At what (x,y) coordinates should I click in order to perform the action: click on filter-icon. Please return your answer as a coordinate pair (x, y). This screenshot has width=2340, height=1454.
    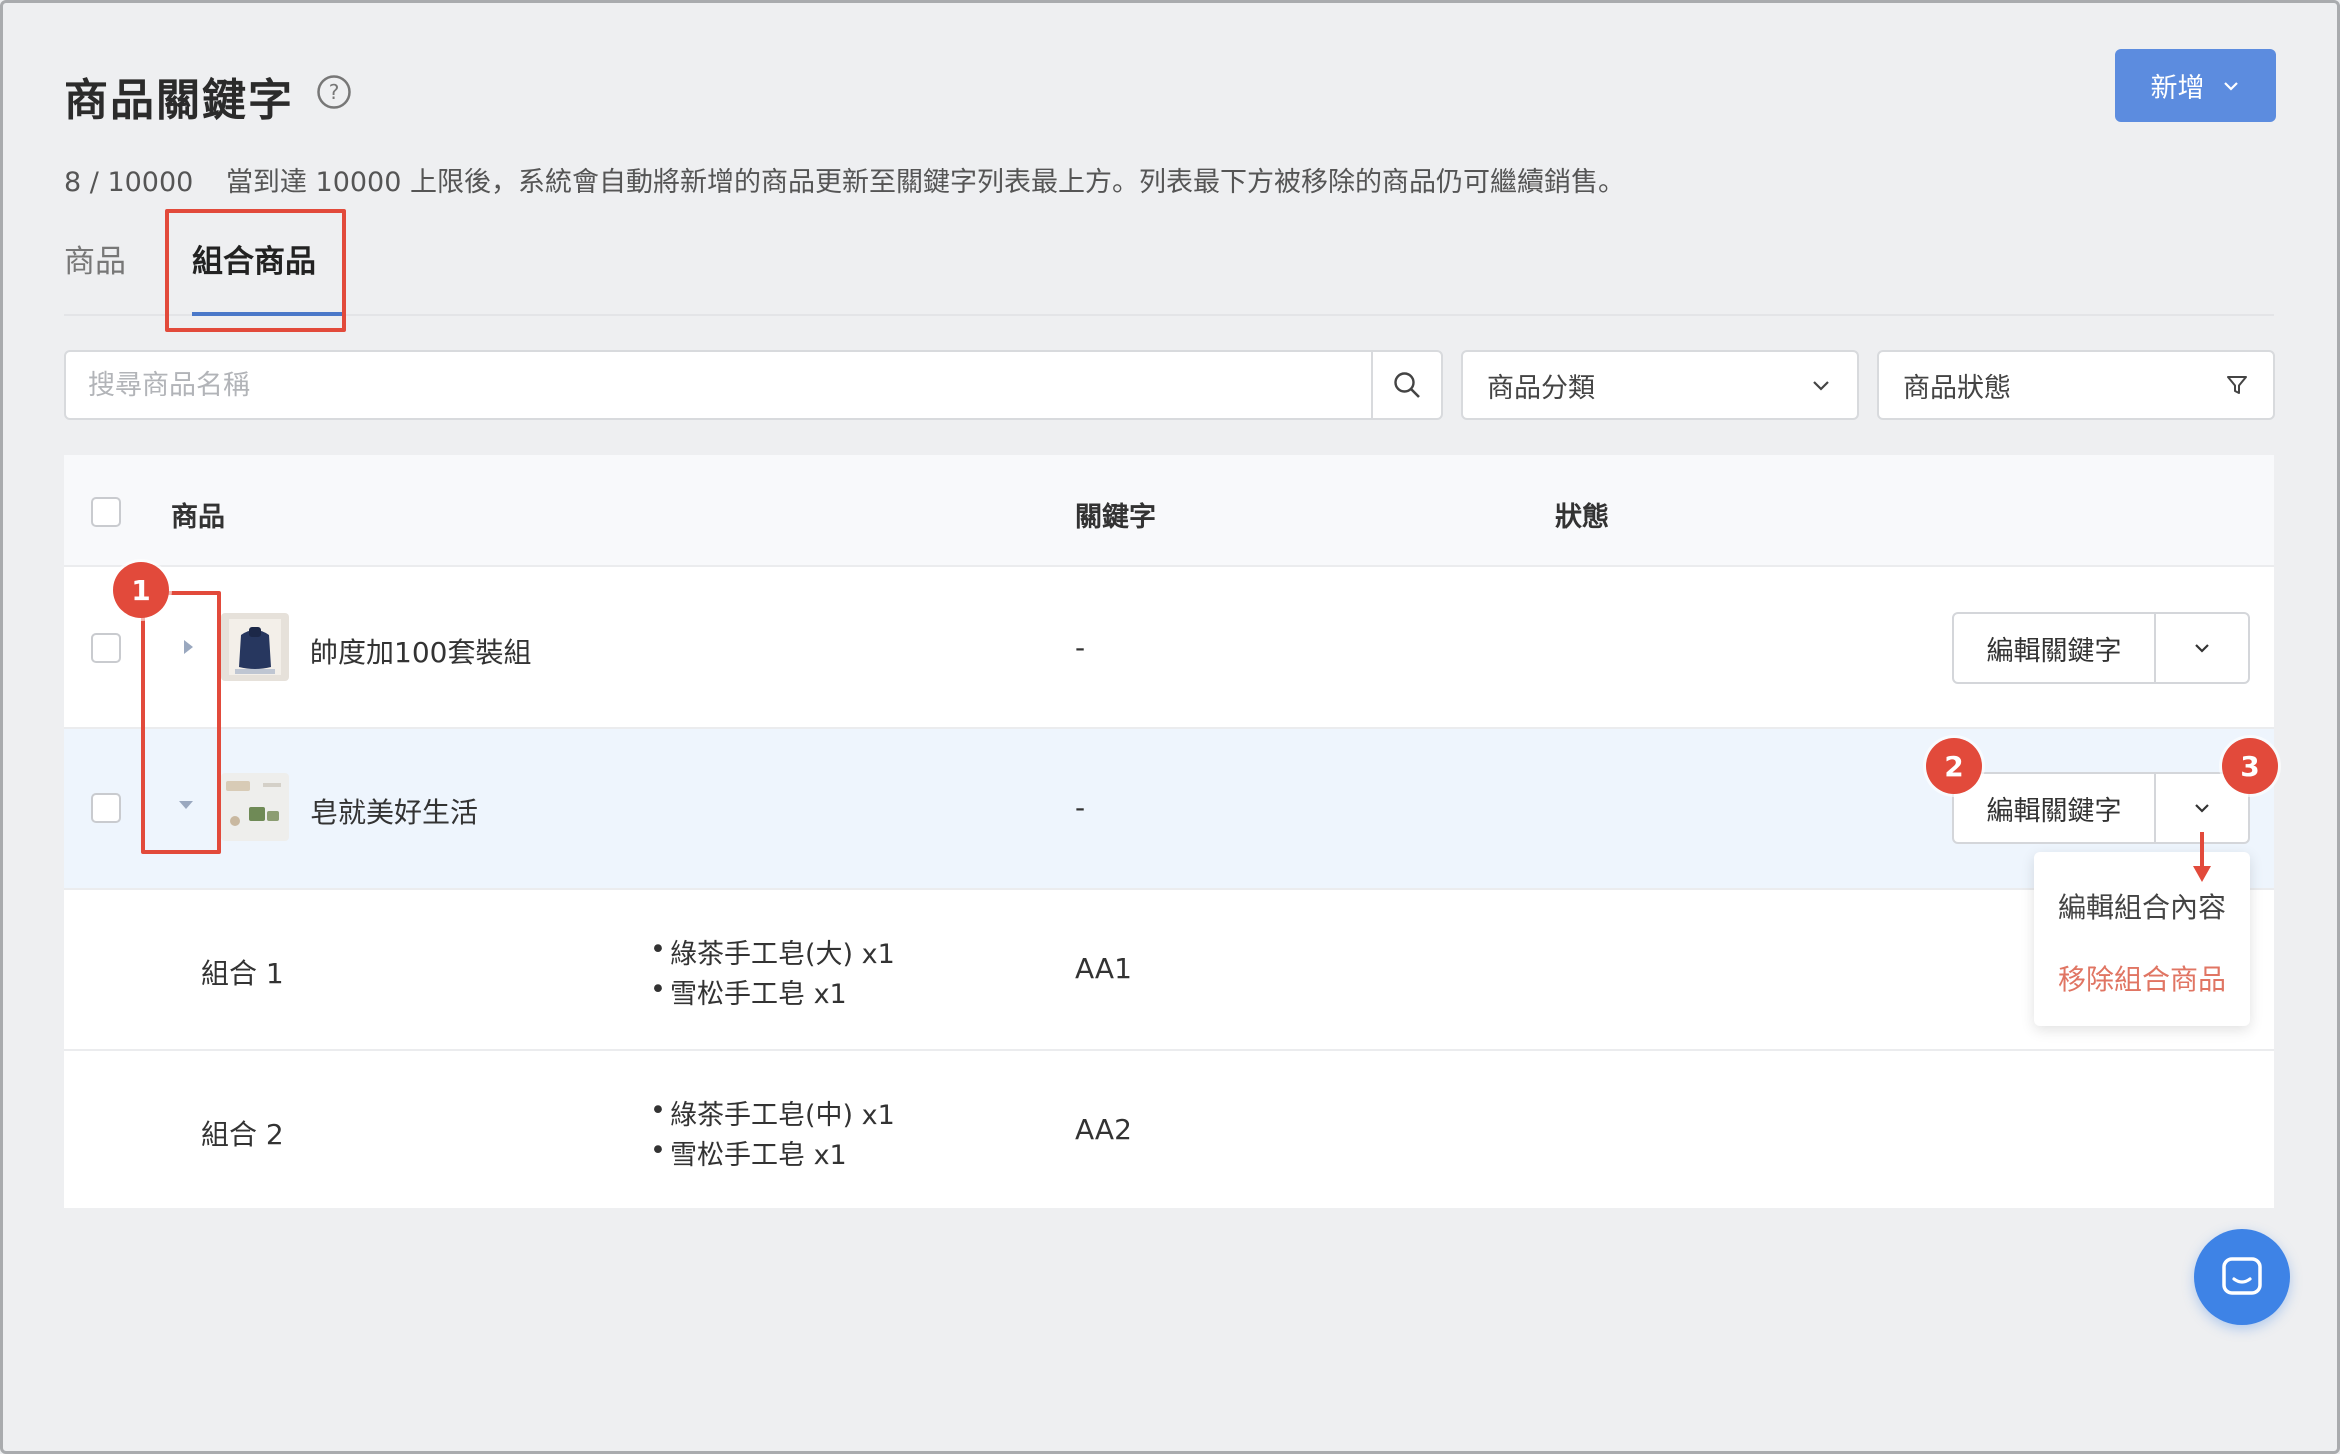
    Looking at the image, I should click on (2237, 385).